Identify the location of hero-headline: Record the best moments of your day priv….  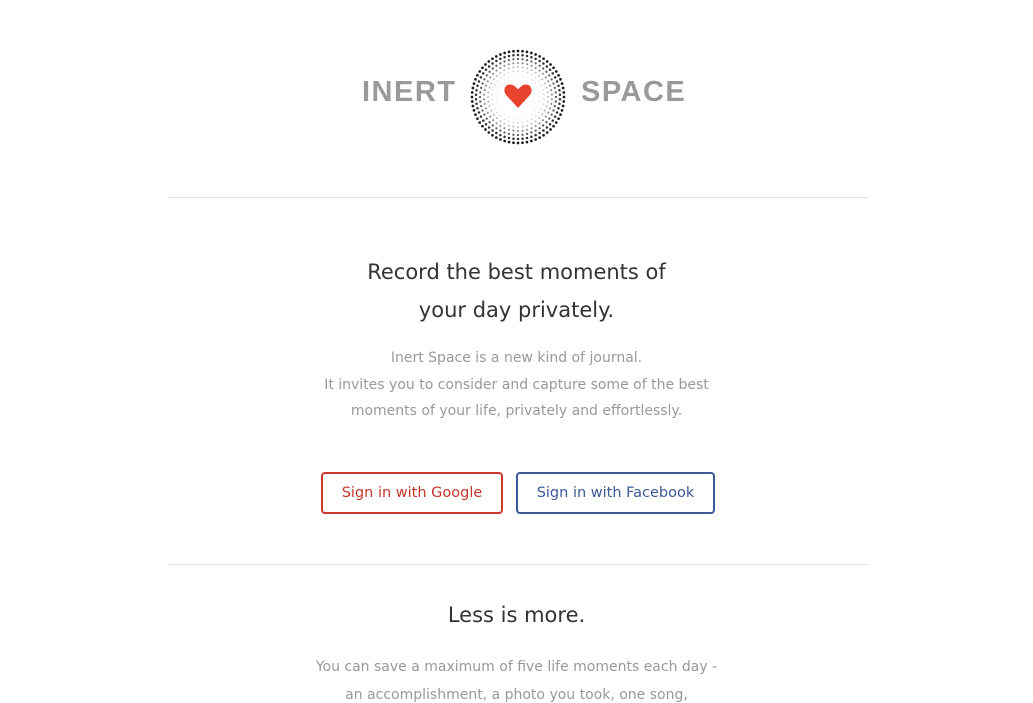
(516, 291).